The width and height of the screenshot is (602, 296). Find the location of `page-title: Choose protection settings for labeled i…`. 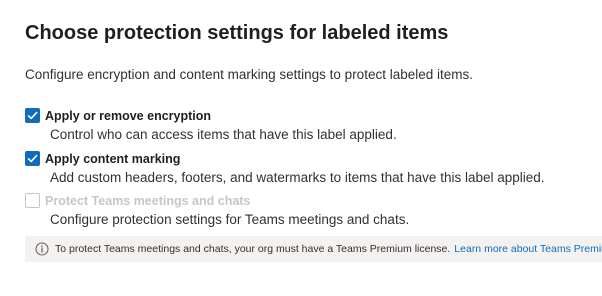

page-title: Choose protection settings for labeled i… is located at coordinates (237, 33).